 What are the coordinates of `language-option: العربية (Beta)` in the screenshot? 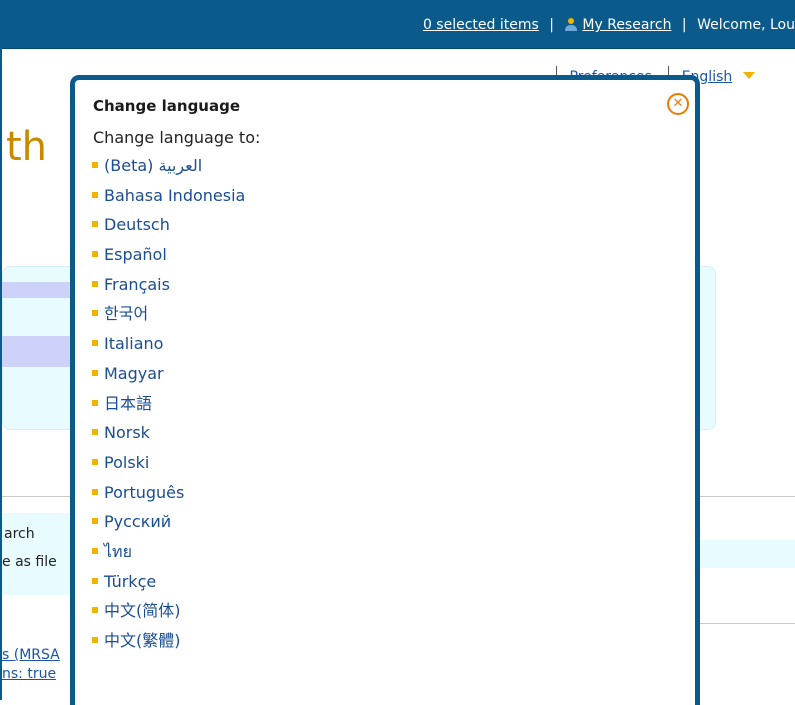 It's located at (168, 171).